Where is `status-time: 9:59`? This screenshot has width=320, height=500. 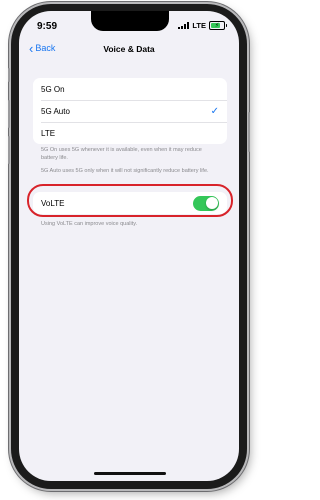
status-time: 9:59 is located at coordinates (47, 26).